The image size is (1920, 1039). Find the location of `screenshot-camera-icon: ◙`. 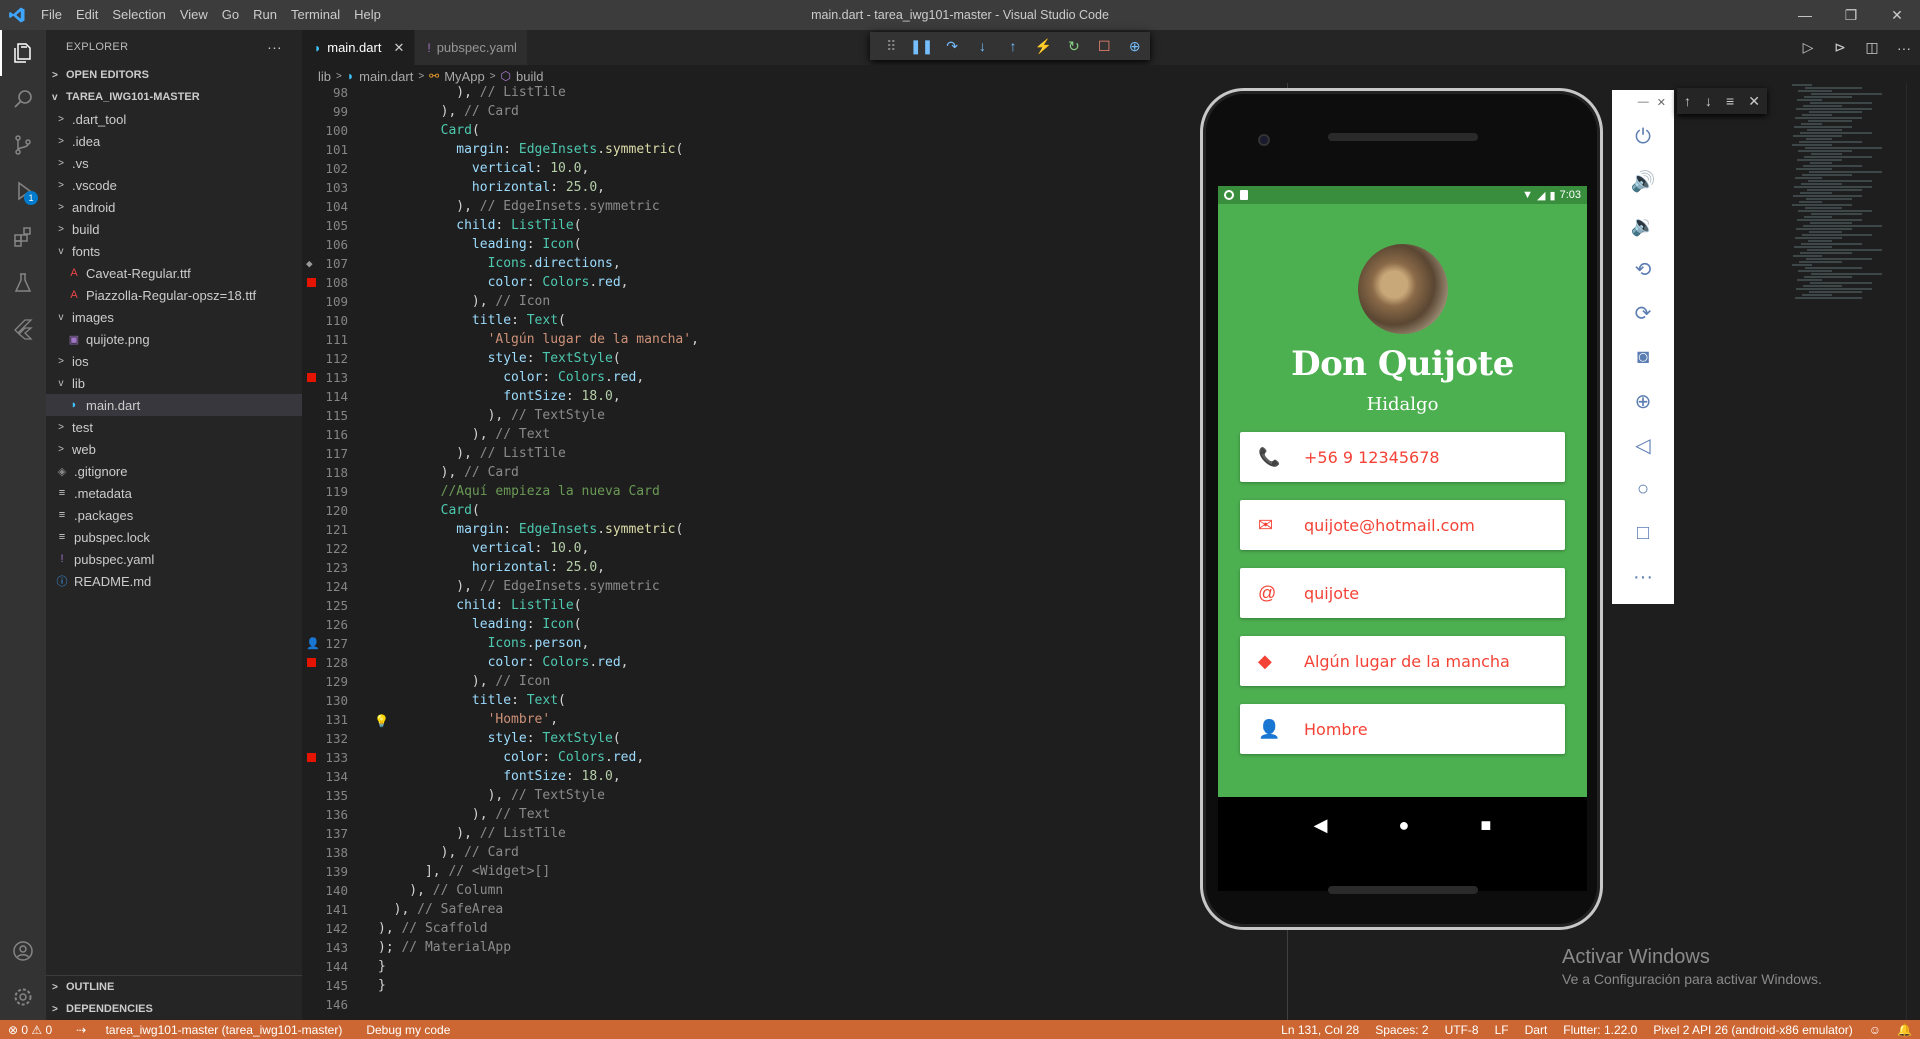

screenshot-camera-icon: ◙ is located at coordinates (1643, 357).